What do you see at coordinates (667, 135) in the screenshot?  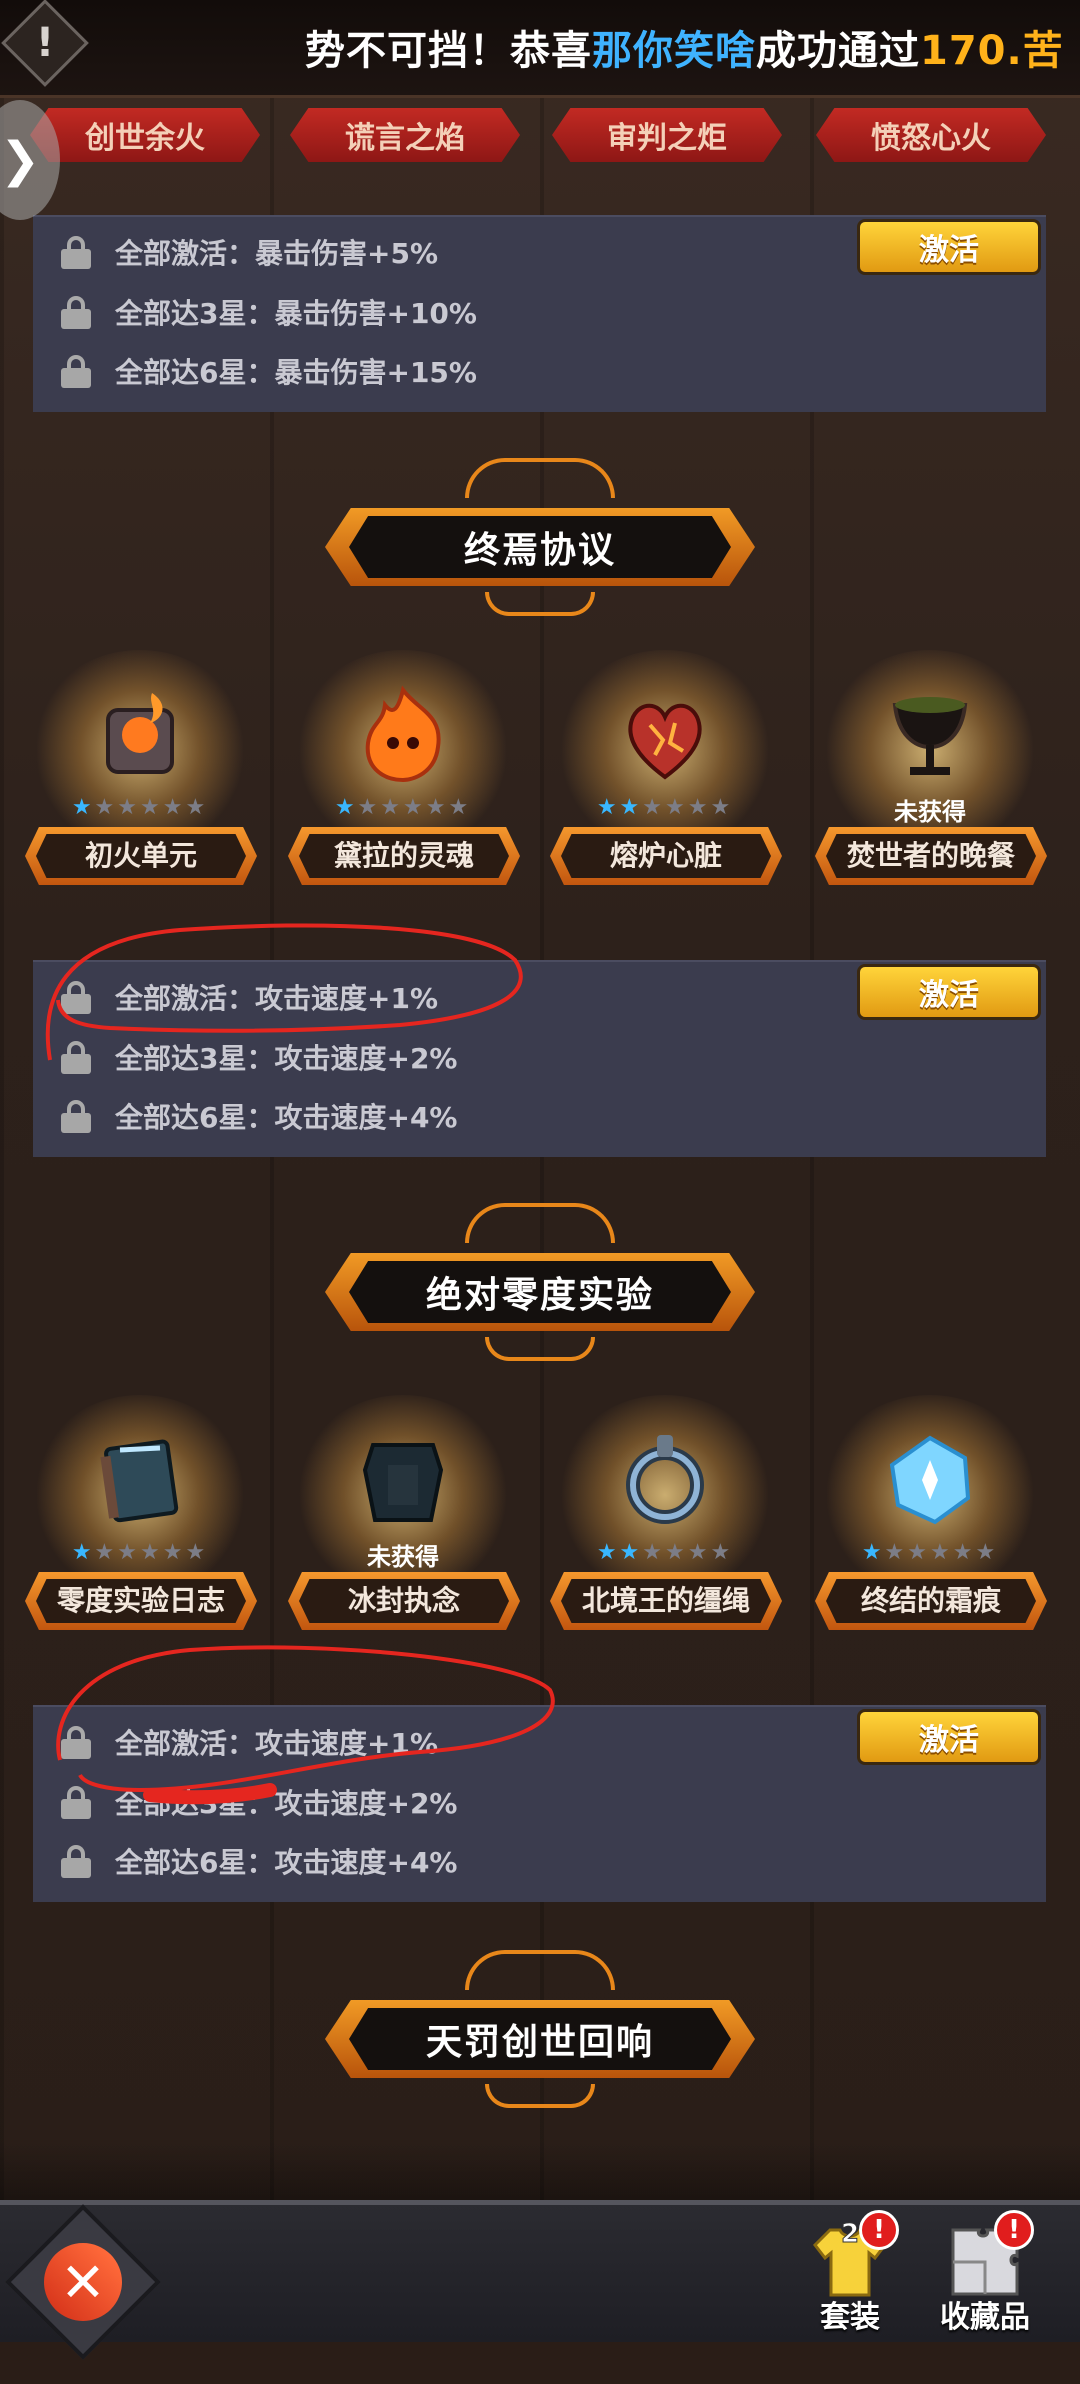 I see `item-ribbon: 审判之炬` at bounding box center [667, 135].